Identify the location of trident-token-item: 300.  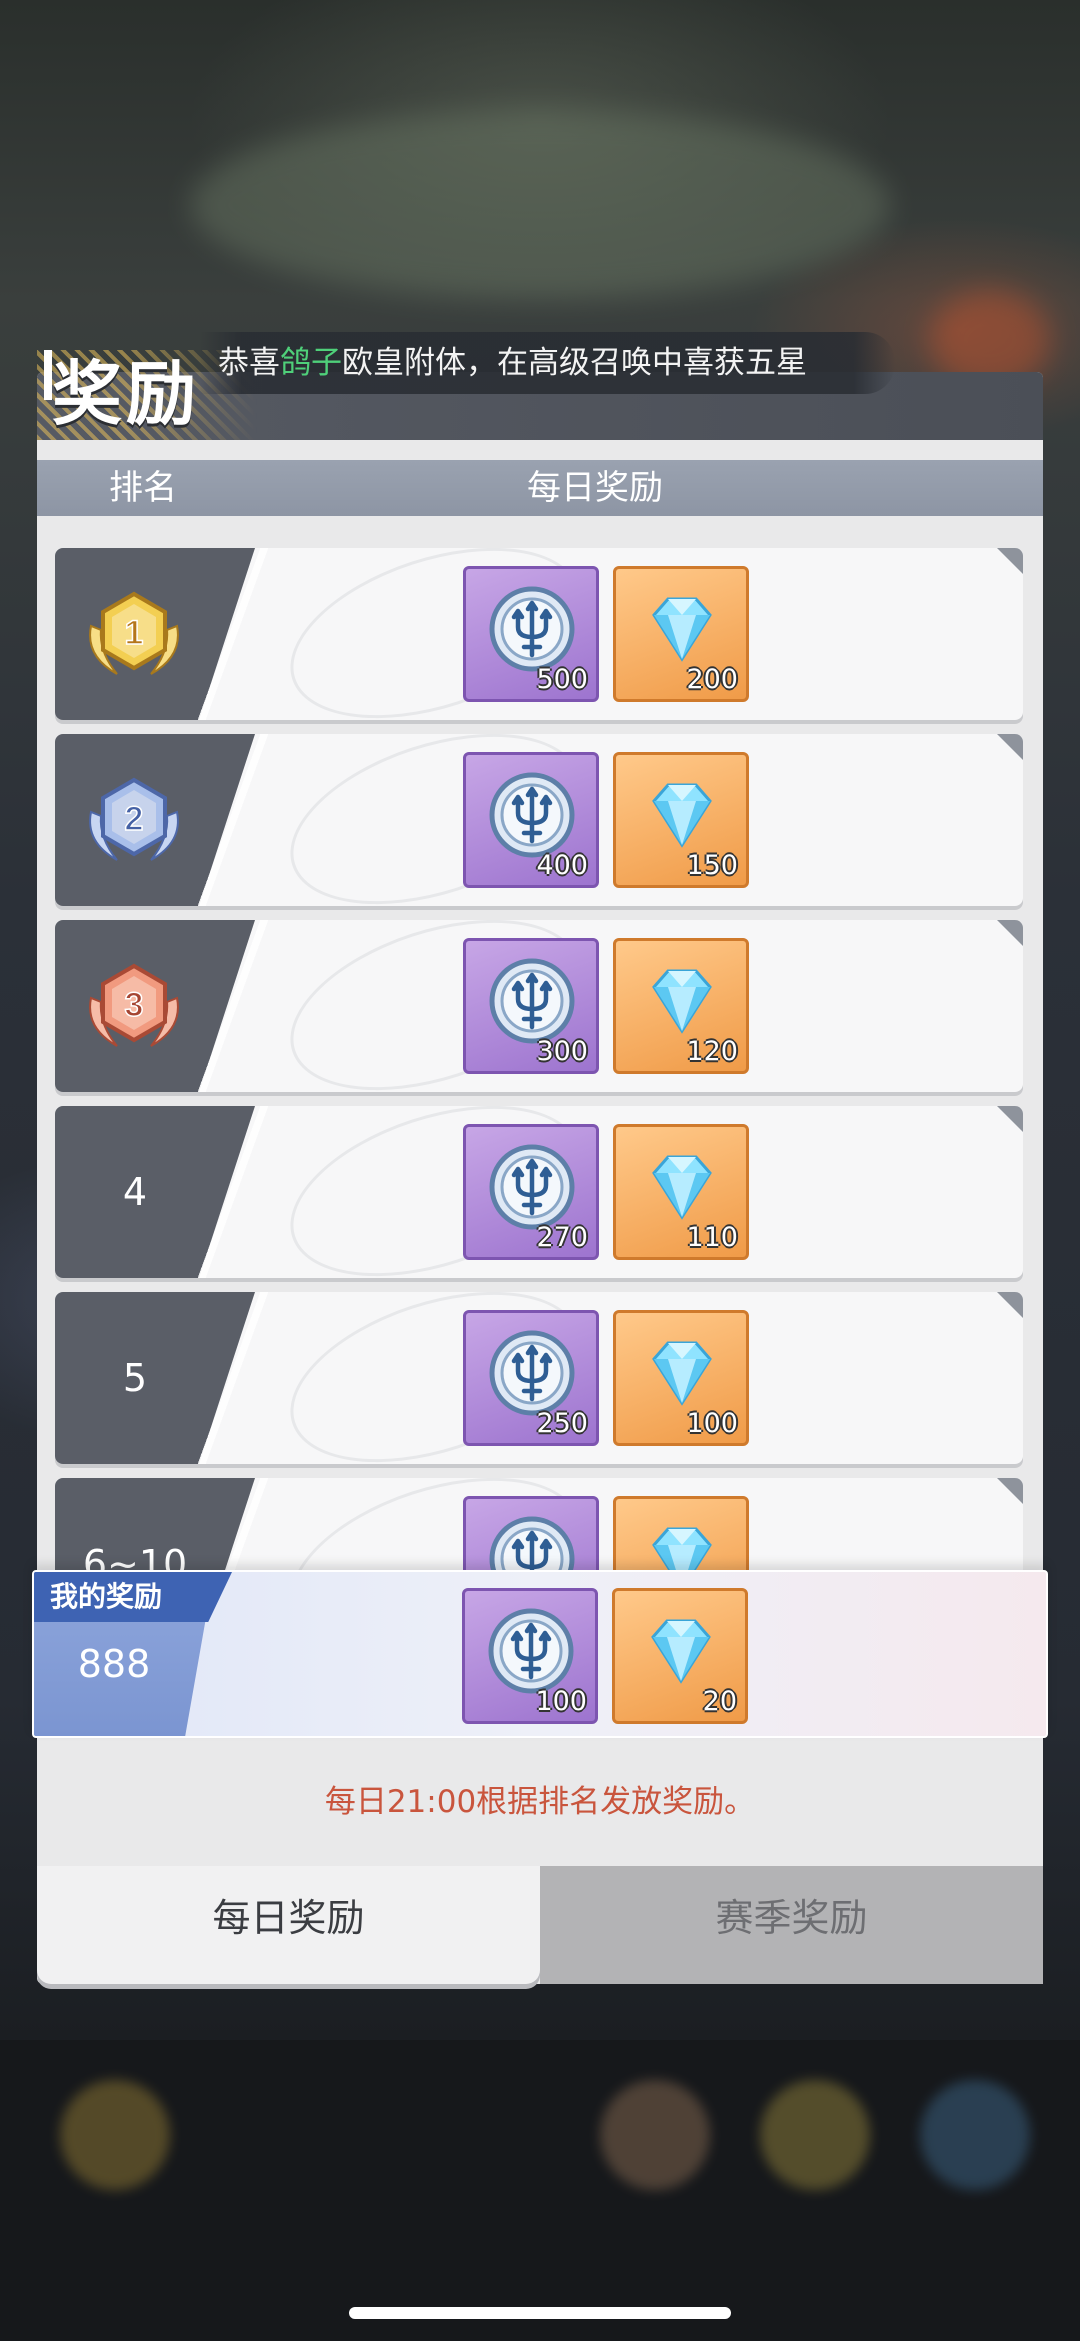
(531, 1006).